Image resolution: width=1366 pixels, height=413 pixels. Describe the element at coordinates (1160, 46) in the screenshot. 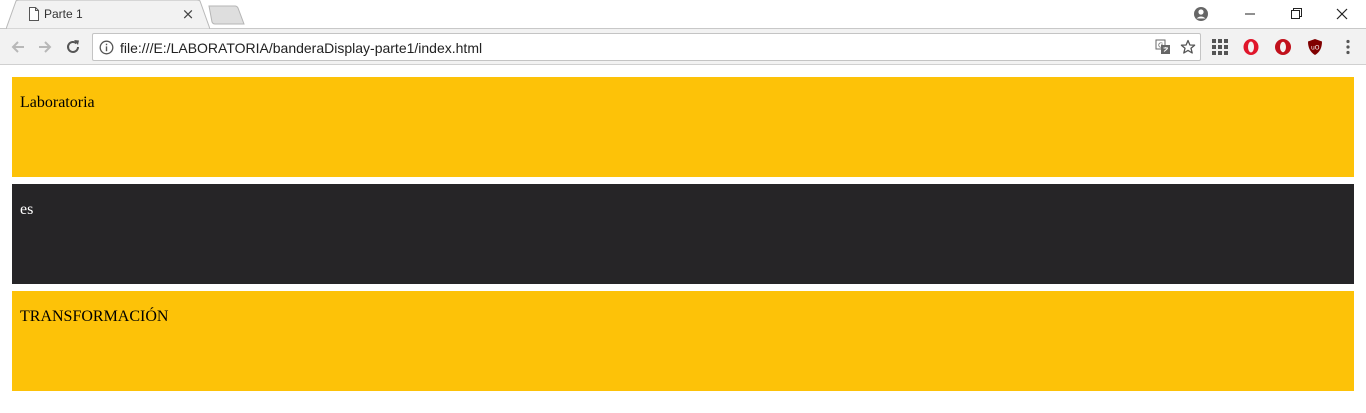

I see `svg-text: G` at that location.